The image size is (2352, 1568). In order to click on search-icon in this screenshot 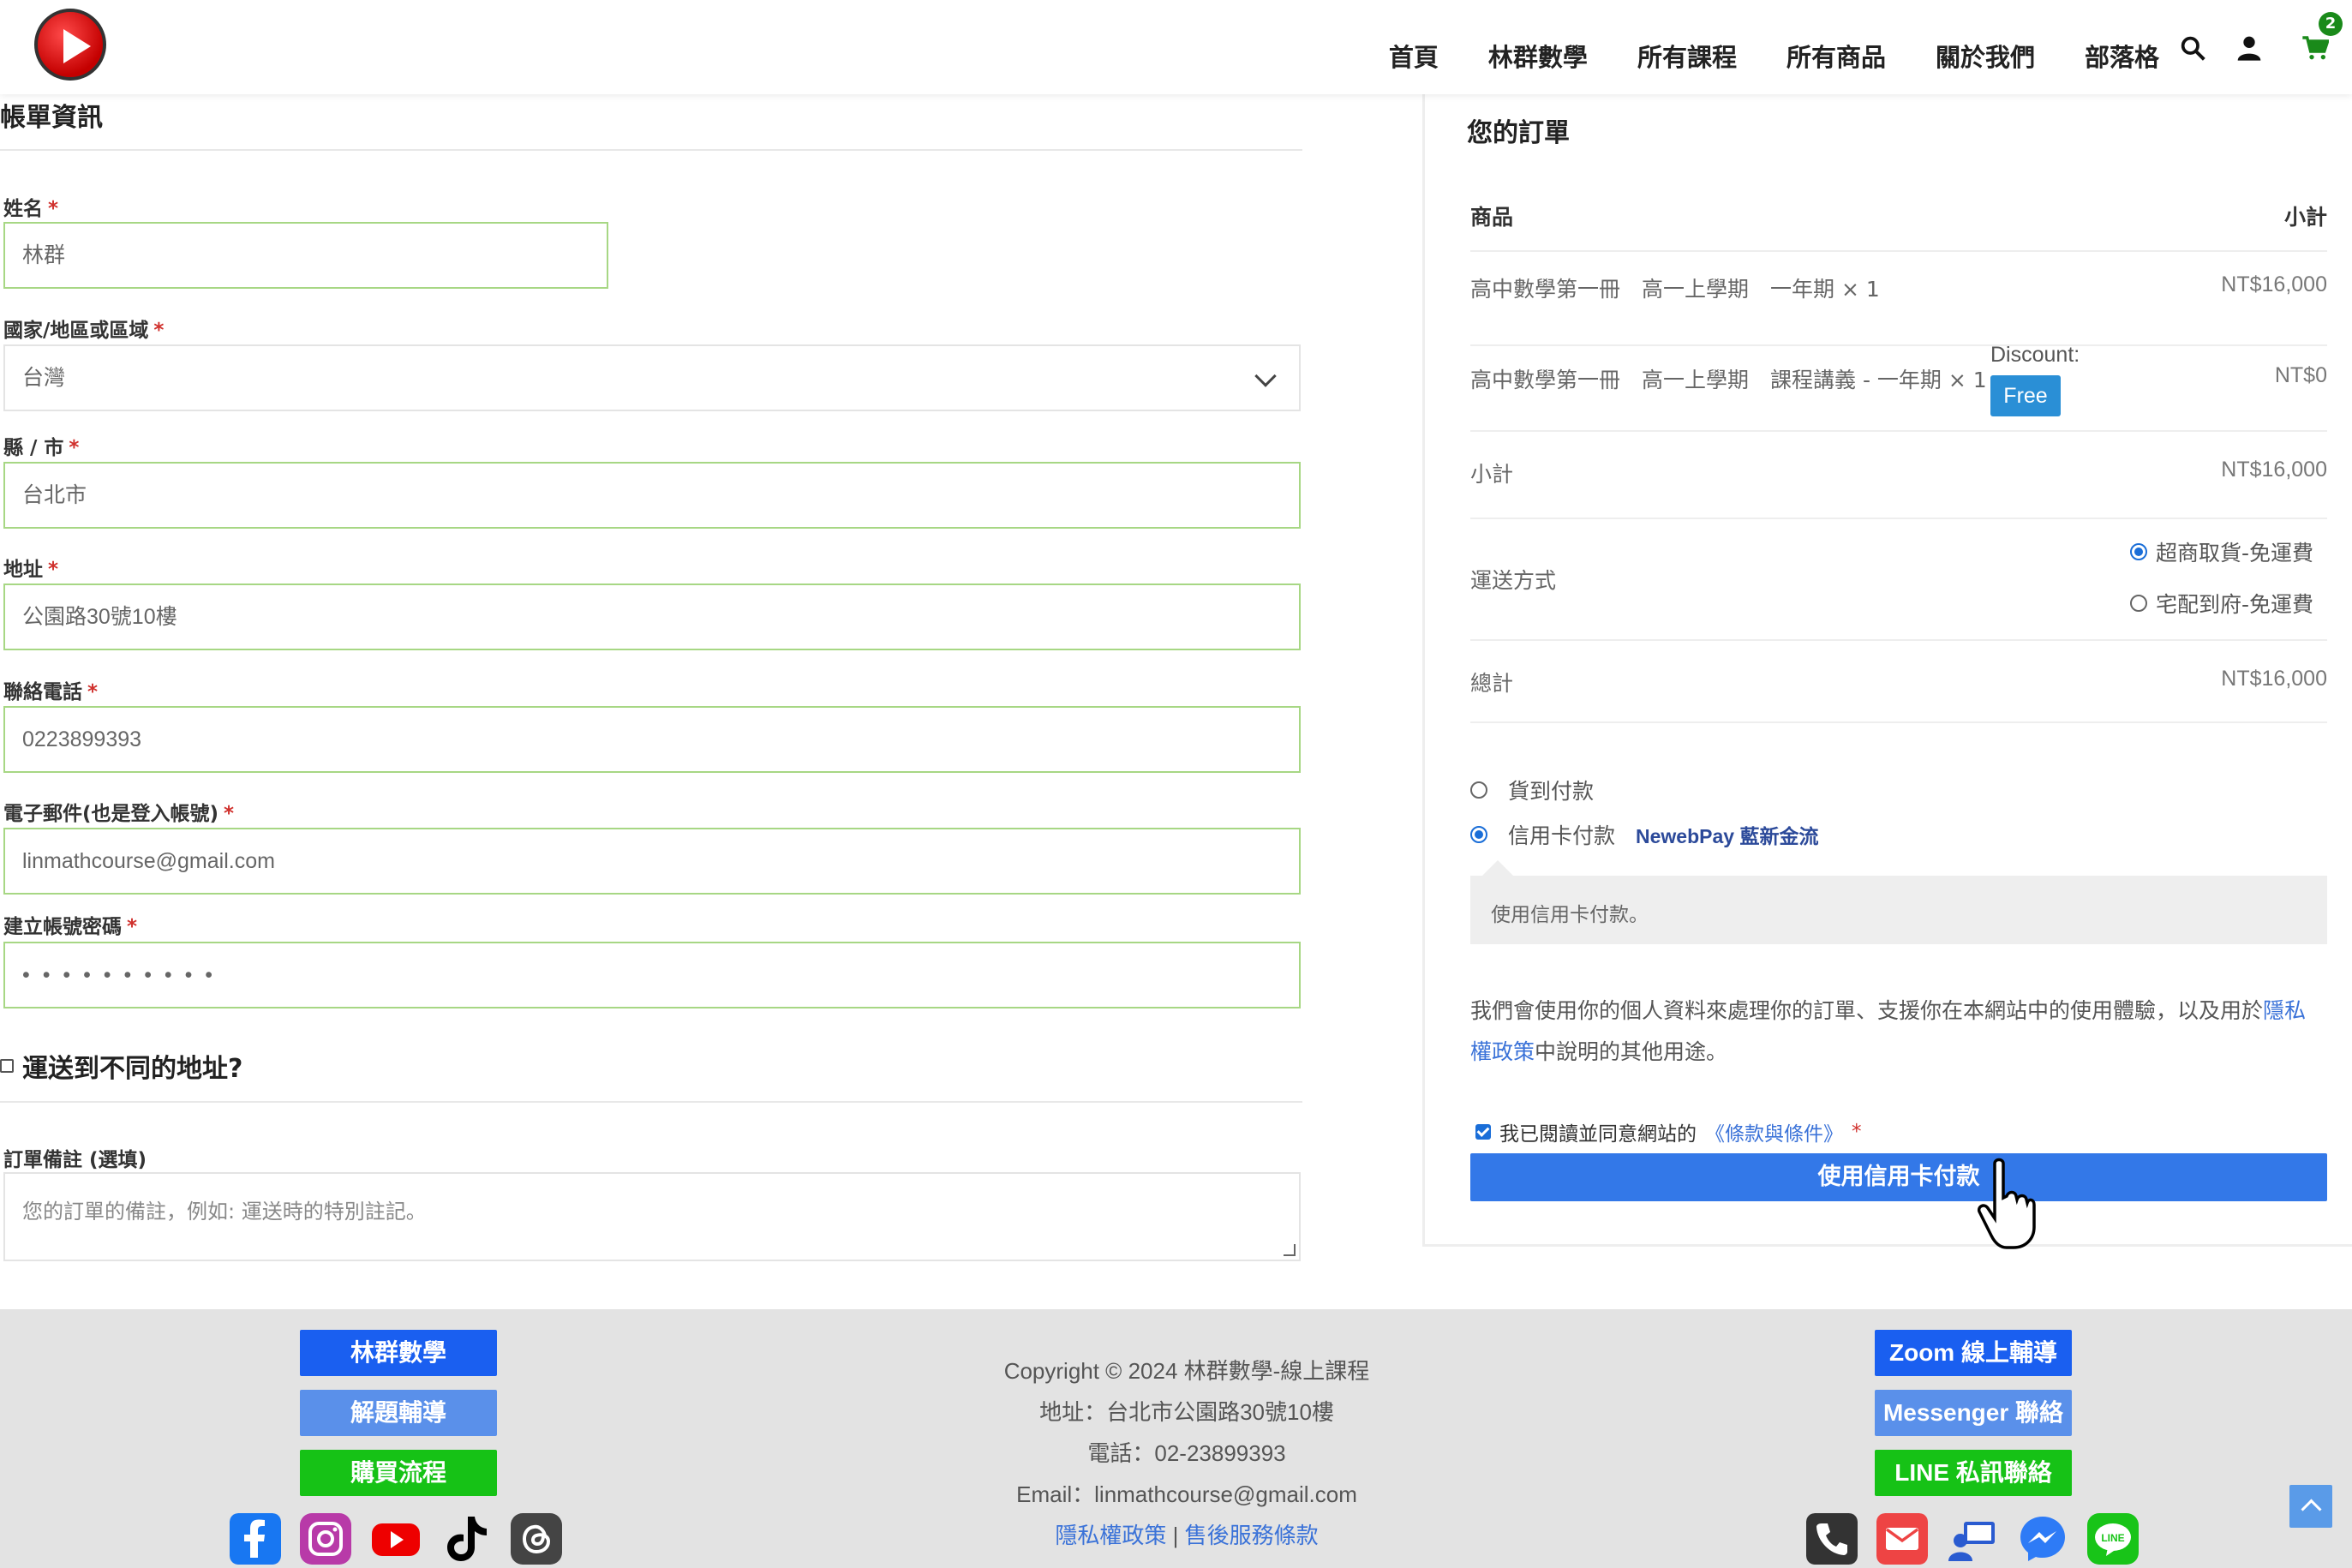, I will do `click(2192, 48)`.